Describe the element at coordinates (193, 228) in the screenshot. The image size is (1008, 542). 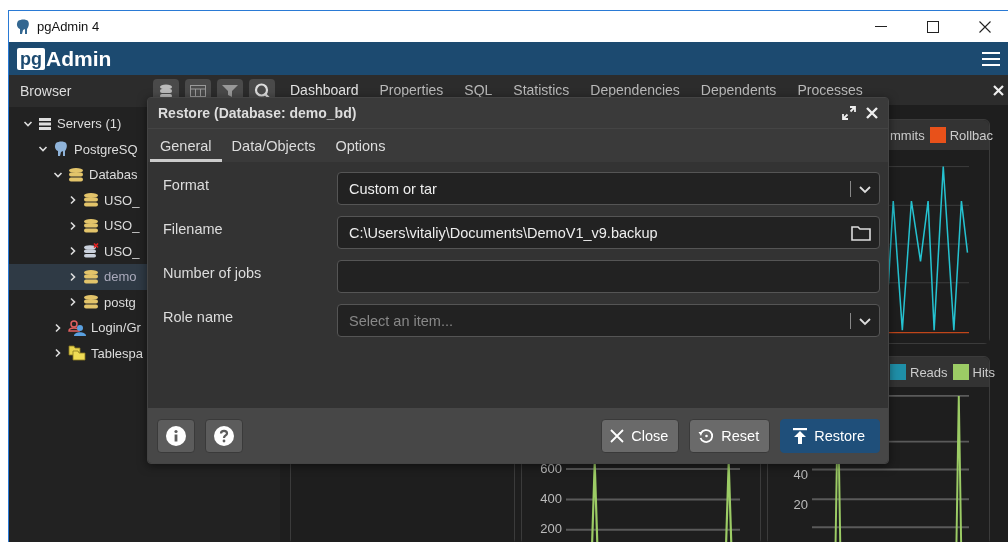
I see `field-label: Filename` at that location.